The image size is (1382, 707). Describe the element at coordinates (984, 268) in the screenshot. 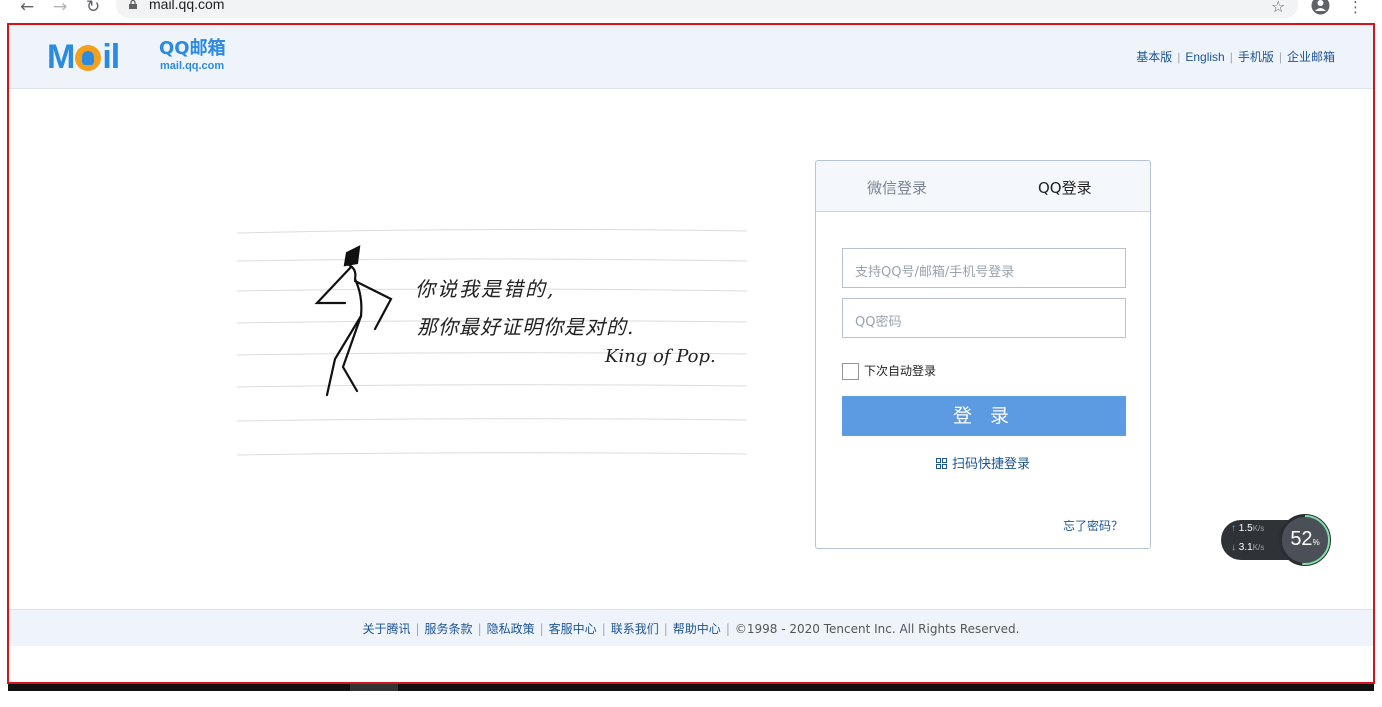

I see `username-input: 支持QQ号/邮箱/手机号登录` at that location.